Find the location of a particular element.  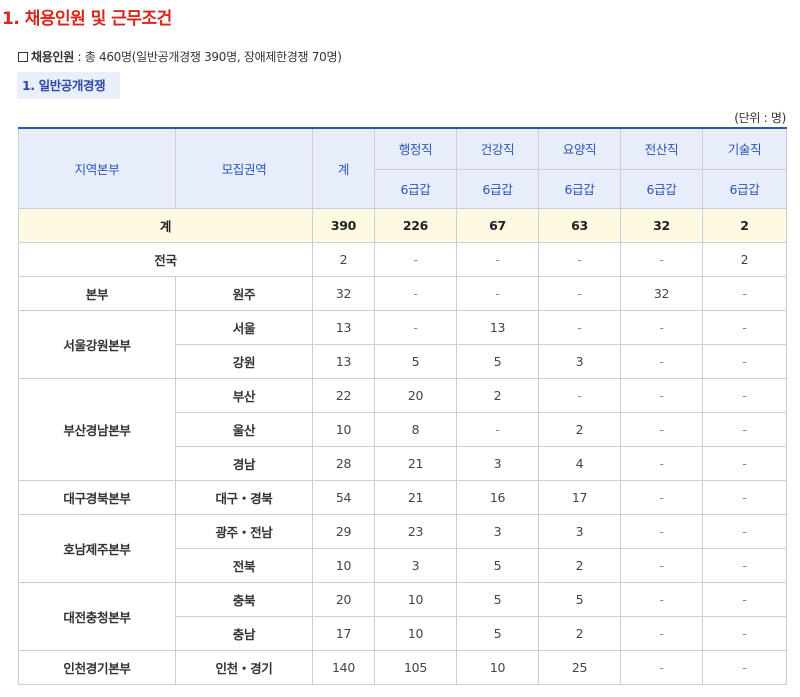

table-row-national: 전국 2 - - - - 2 is located at coordinates (402, 259).